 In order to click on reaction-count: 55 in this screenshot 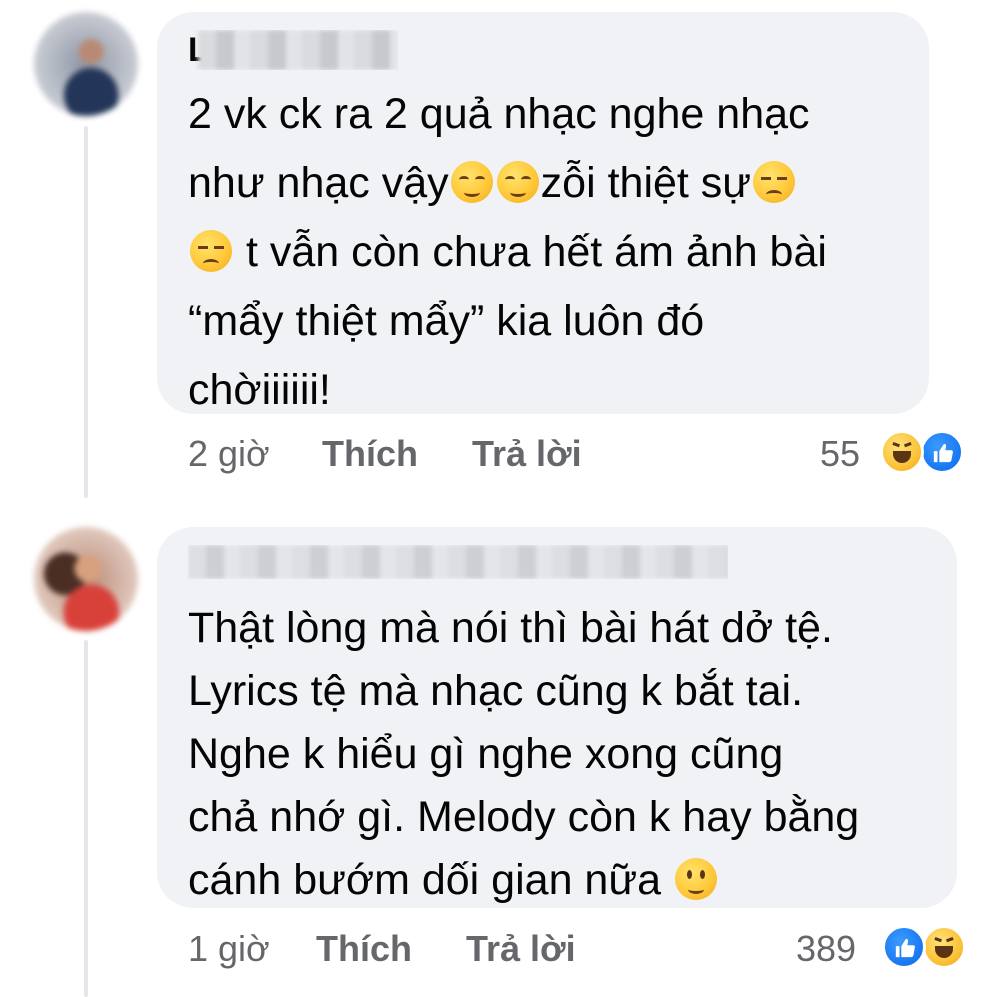, I will do `click(840, 453)`.